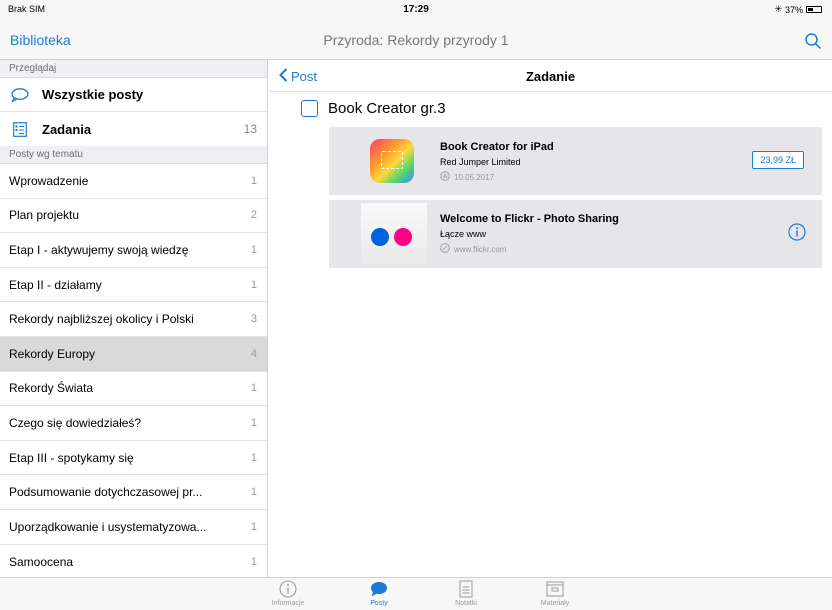 Image resolution: width=832 pixels, height=610 pixels. I want to click on sidebar-item-label: Rekordy Europy, so click(52, 353).